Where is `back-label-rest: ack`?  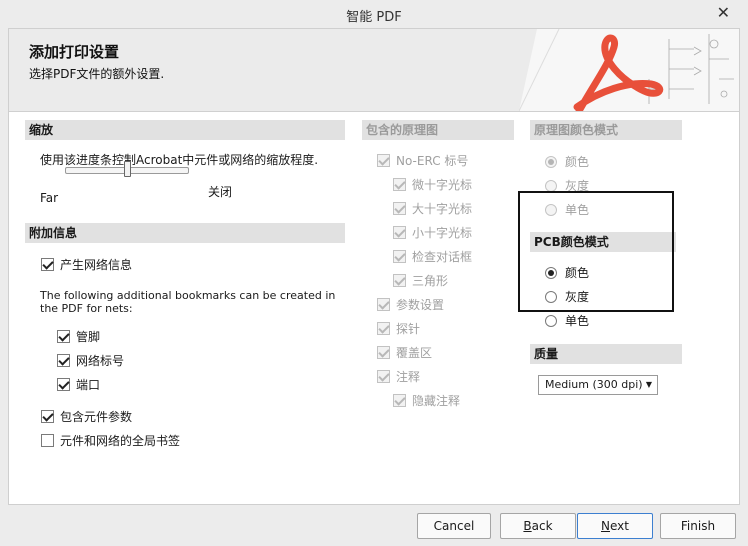
back-label-rest: ack is located at coordinates (542, 526).